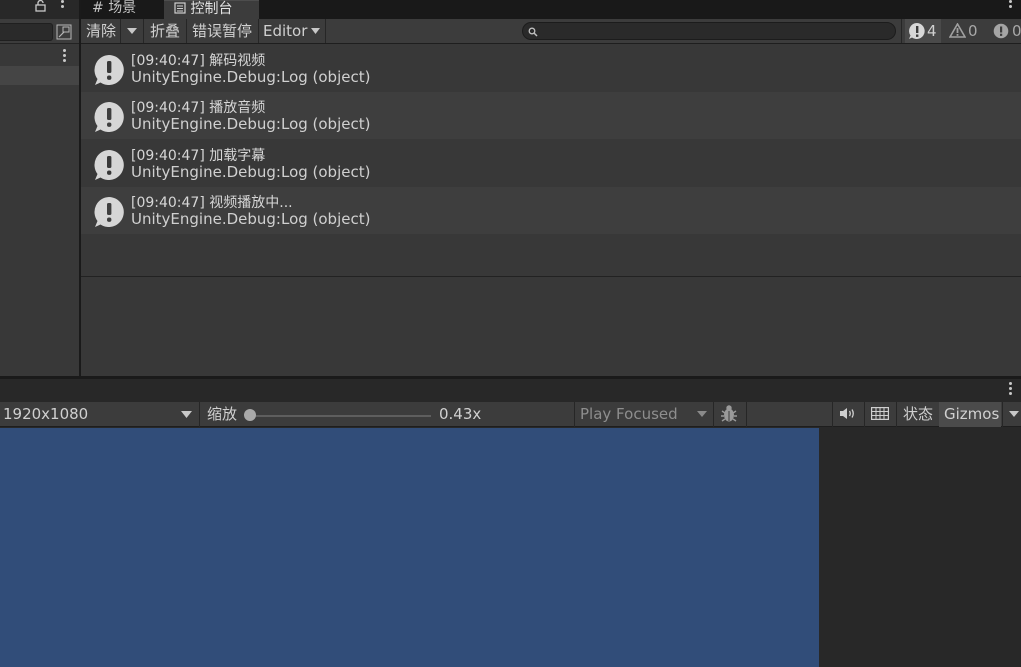  Describe the element at coordinates (972, 414) in the screenshot. I see `gizmos-label: Gizmos` at that location.